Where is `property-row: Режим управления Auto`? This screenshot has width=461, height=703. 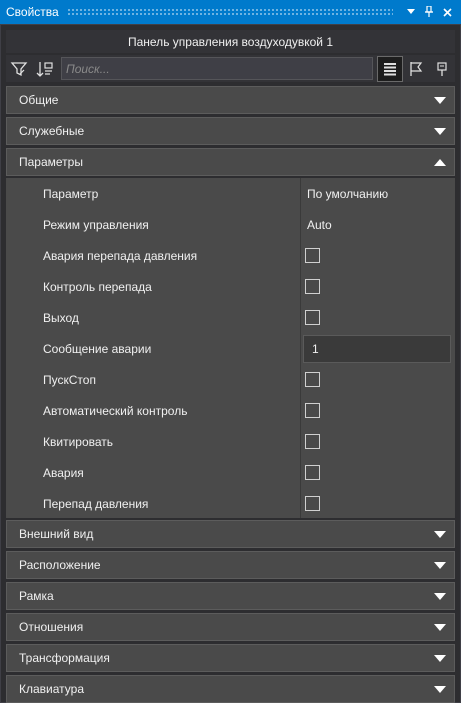 property-row: Режим управления Auto is located at coordinates (230, 224).